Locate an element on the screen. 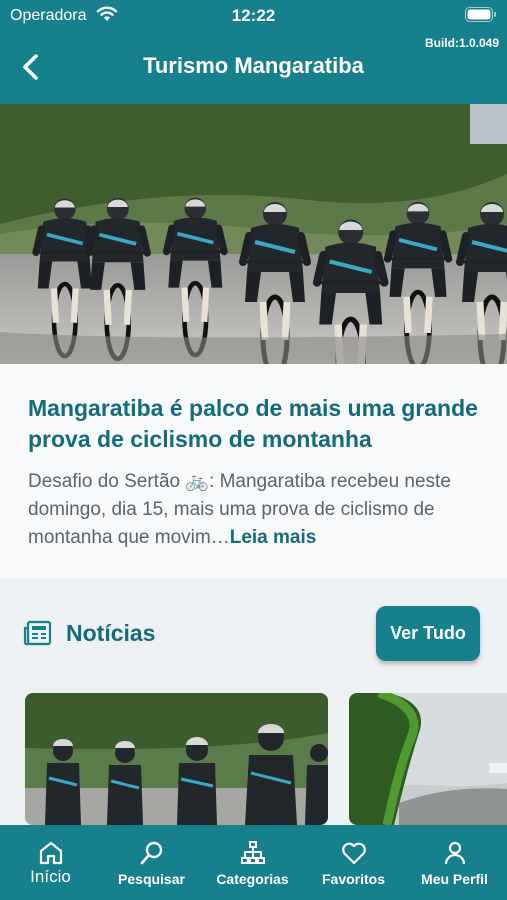 The height and width of the screenshot is (900, 507). status-bar: Operadora 12:22 is located at coordinates (253, 16).